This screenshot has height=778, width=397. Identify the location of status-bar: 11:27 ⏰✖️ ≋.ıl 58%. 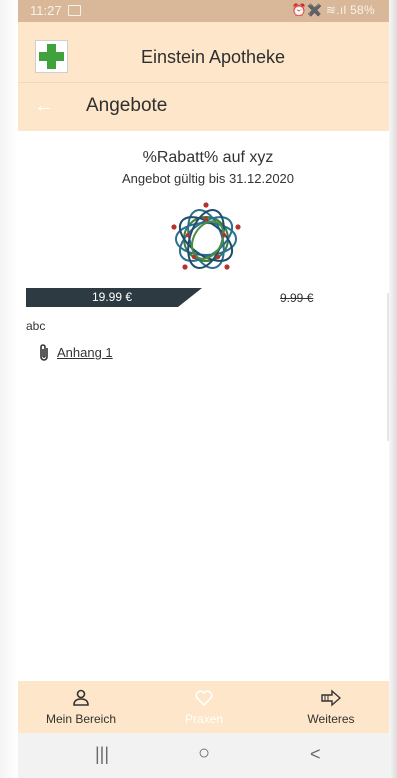
(203, 11).